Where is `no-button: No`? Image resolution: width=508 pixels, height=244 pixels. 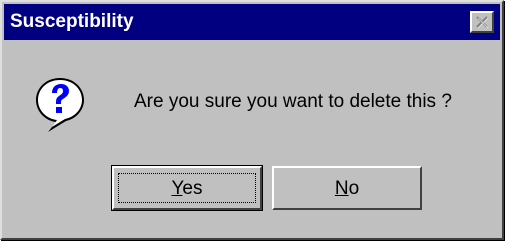
no-button: No is located at coordinates (347, 188).